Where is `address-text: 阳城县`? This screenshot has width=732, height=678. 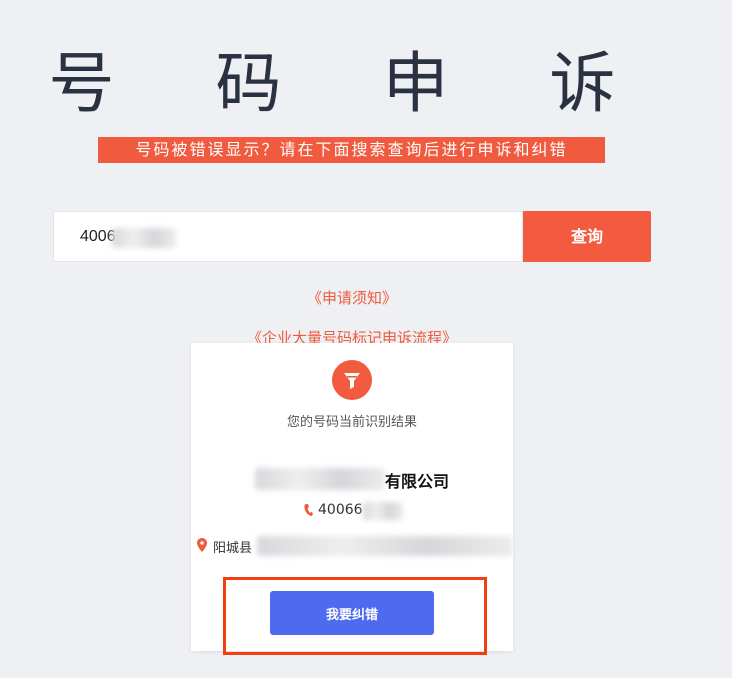
address-text: 阳城县 is located at coordinates (233, 548).